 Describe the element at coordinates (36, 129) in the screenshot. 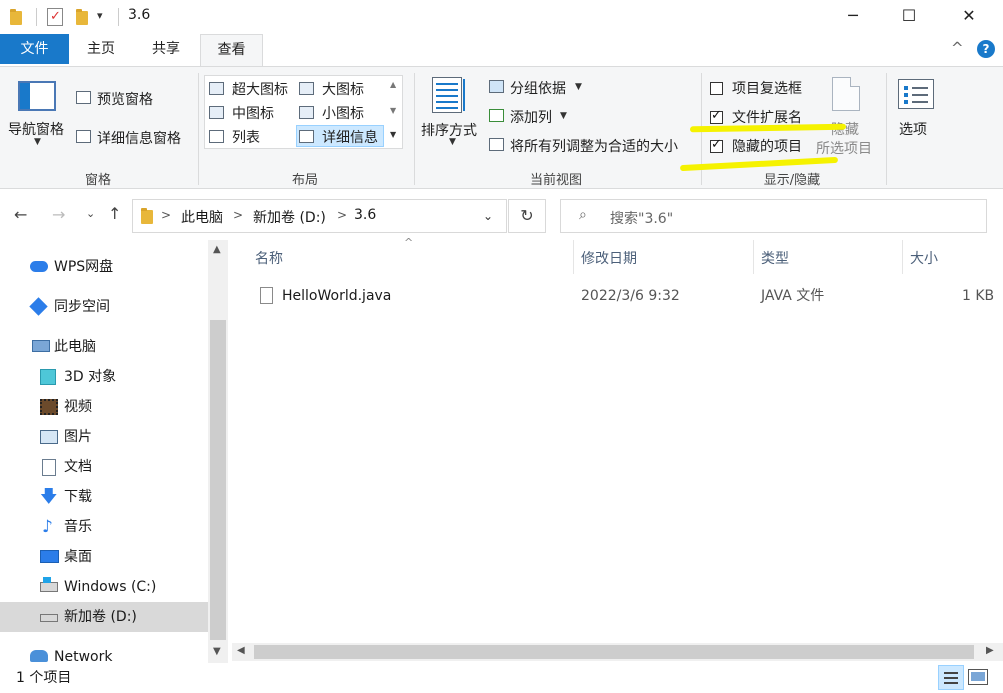

I see `navigation-pane-button: 导航窗格` at that location.